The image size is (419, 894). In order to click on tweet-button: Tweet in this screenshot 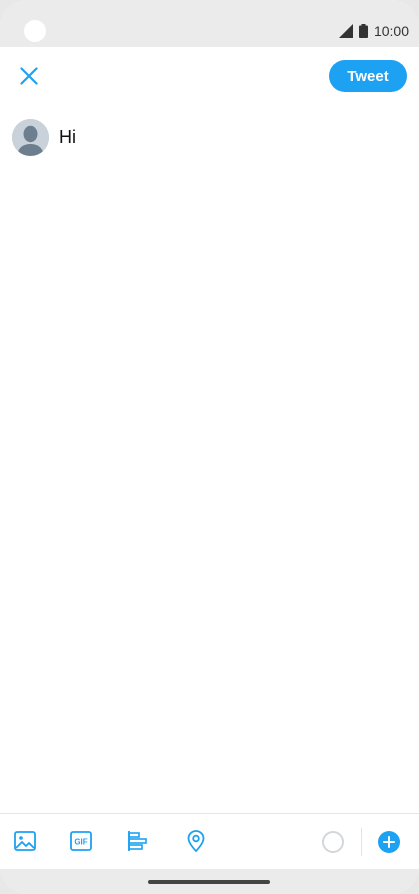, I will do `click(368, 76)`.